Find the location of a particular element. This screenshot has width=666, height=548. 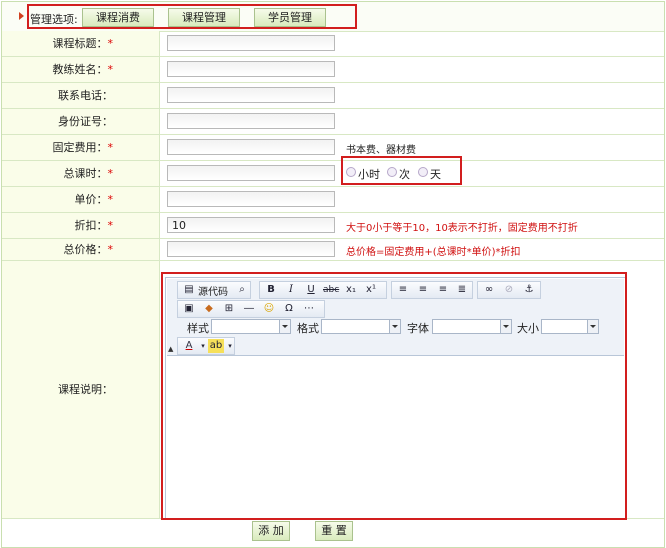

total-hours-input is located at coordinates (251, 173).